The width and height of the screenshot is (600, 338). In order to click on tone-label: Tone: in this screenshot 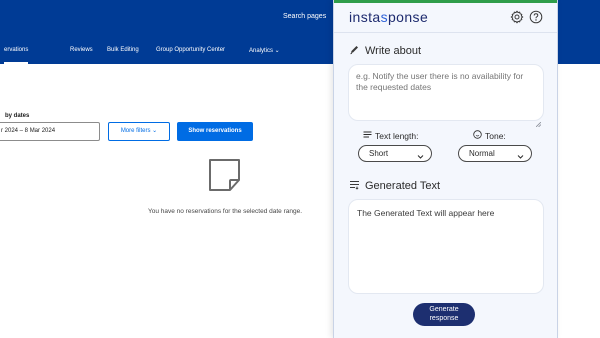, I will do `click(489, 135)`.